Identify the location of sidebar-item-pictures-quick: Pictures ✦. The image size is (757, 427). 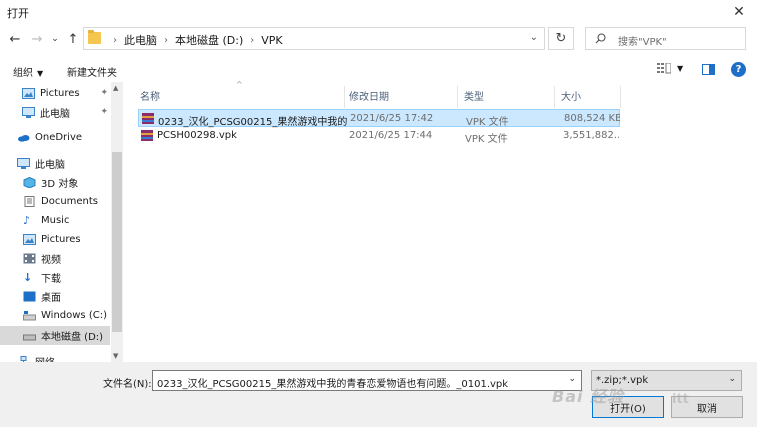
(55, 93).